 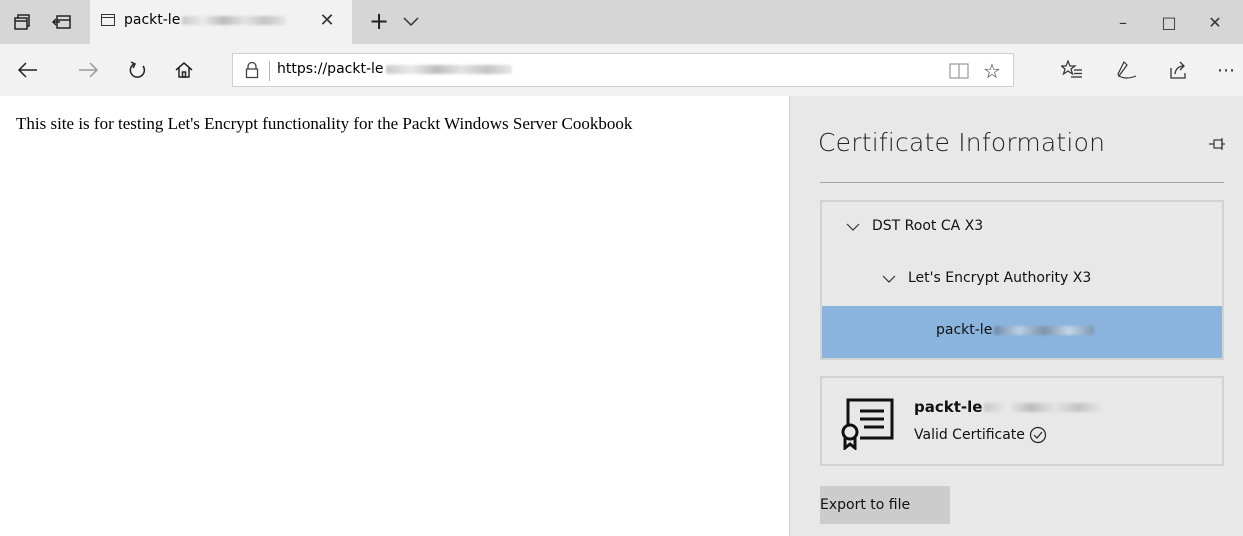 What do you see at coordinates (621, 22) in the screenshot?
I see `title-bar: packt-le ✕ + – □ ✕` at bounding box center [621, 22].